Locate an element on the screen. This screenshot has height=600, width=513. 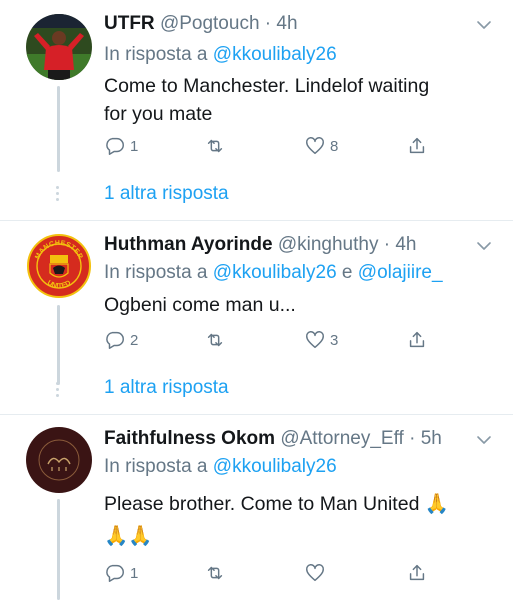
author-line: Faithfulness Okom @Attorney_Eff · 5h is located at coordinates (273, 439).